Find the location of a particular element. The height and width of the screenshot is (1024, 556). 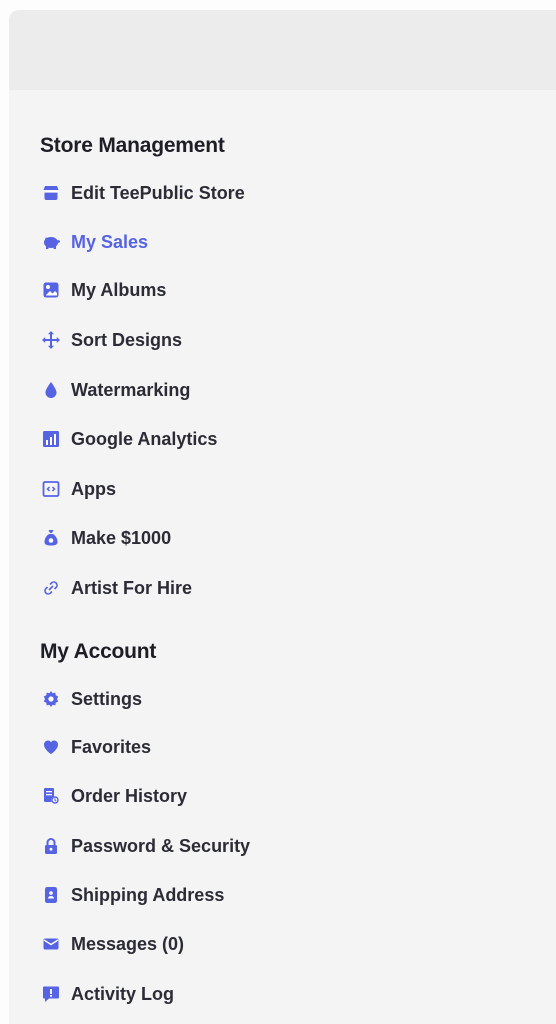

code-window-icon is located at coordinates (51, 489).